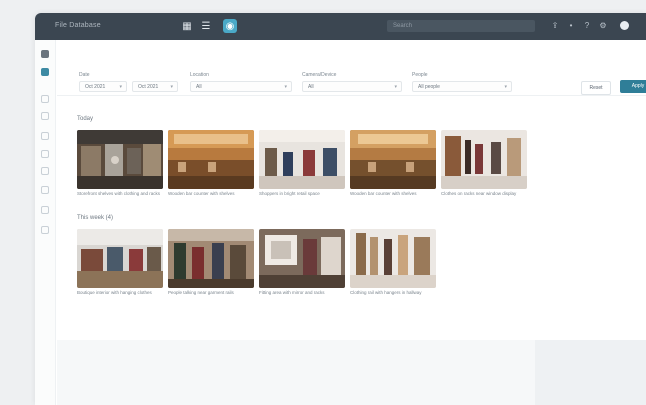  Describe the element at coordinates (45, 116) in the screenshot. I see `people-icon` at that location.